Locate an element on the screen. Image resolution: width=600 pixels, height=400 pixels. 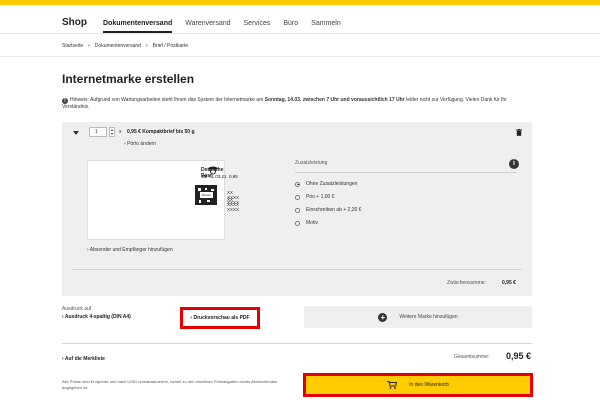
trash-icon is located at coordinates (519, 132).